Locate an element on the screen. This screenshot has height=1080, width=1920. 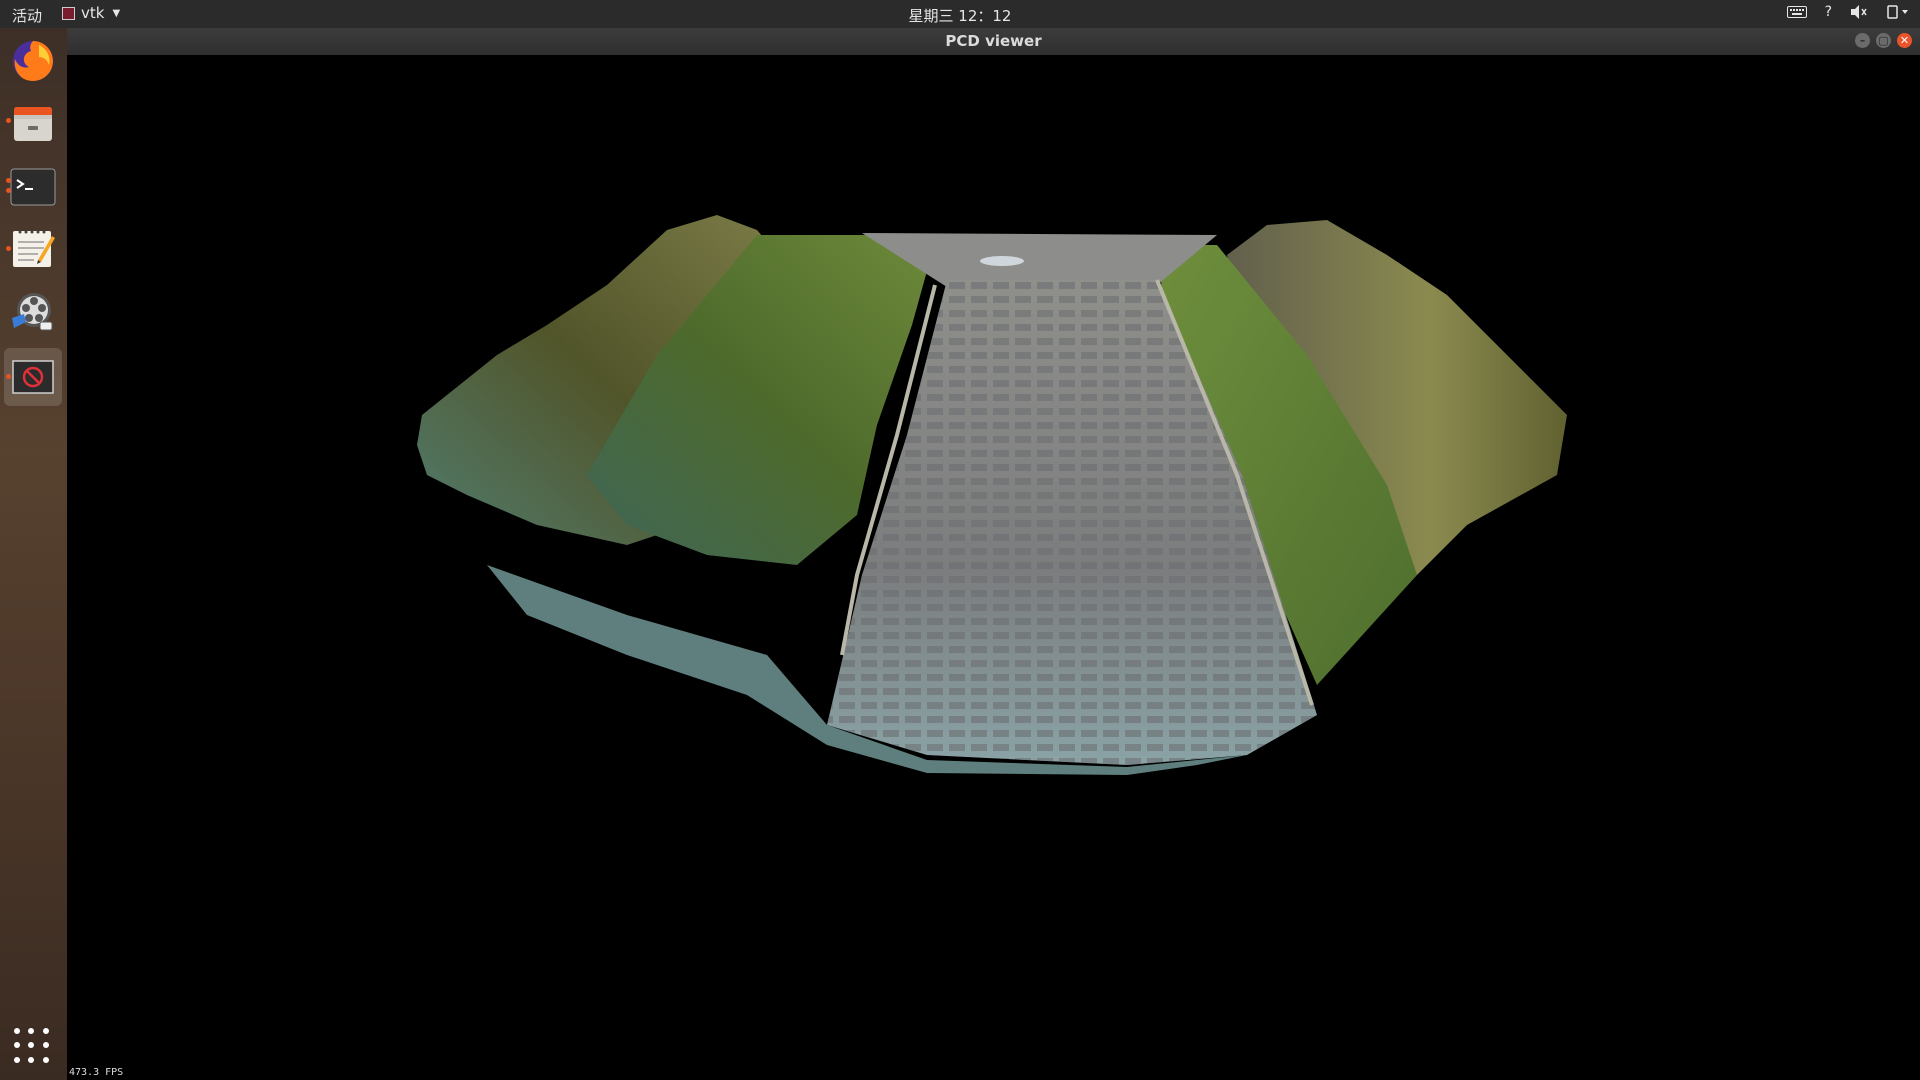
window-controls: – ▢ ✕ is located at coordinates (1883, 40).